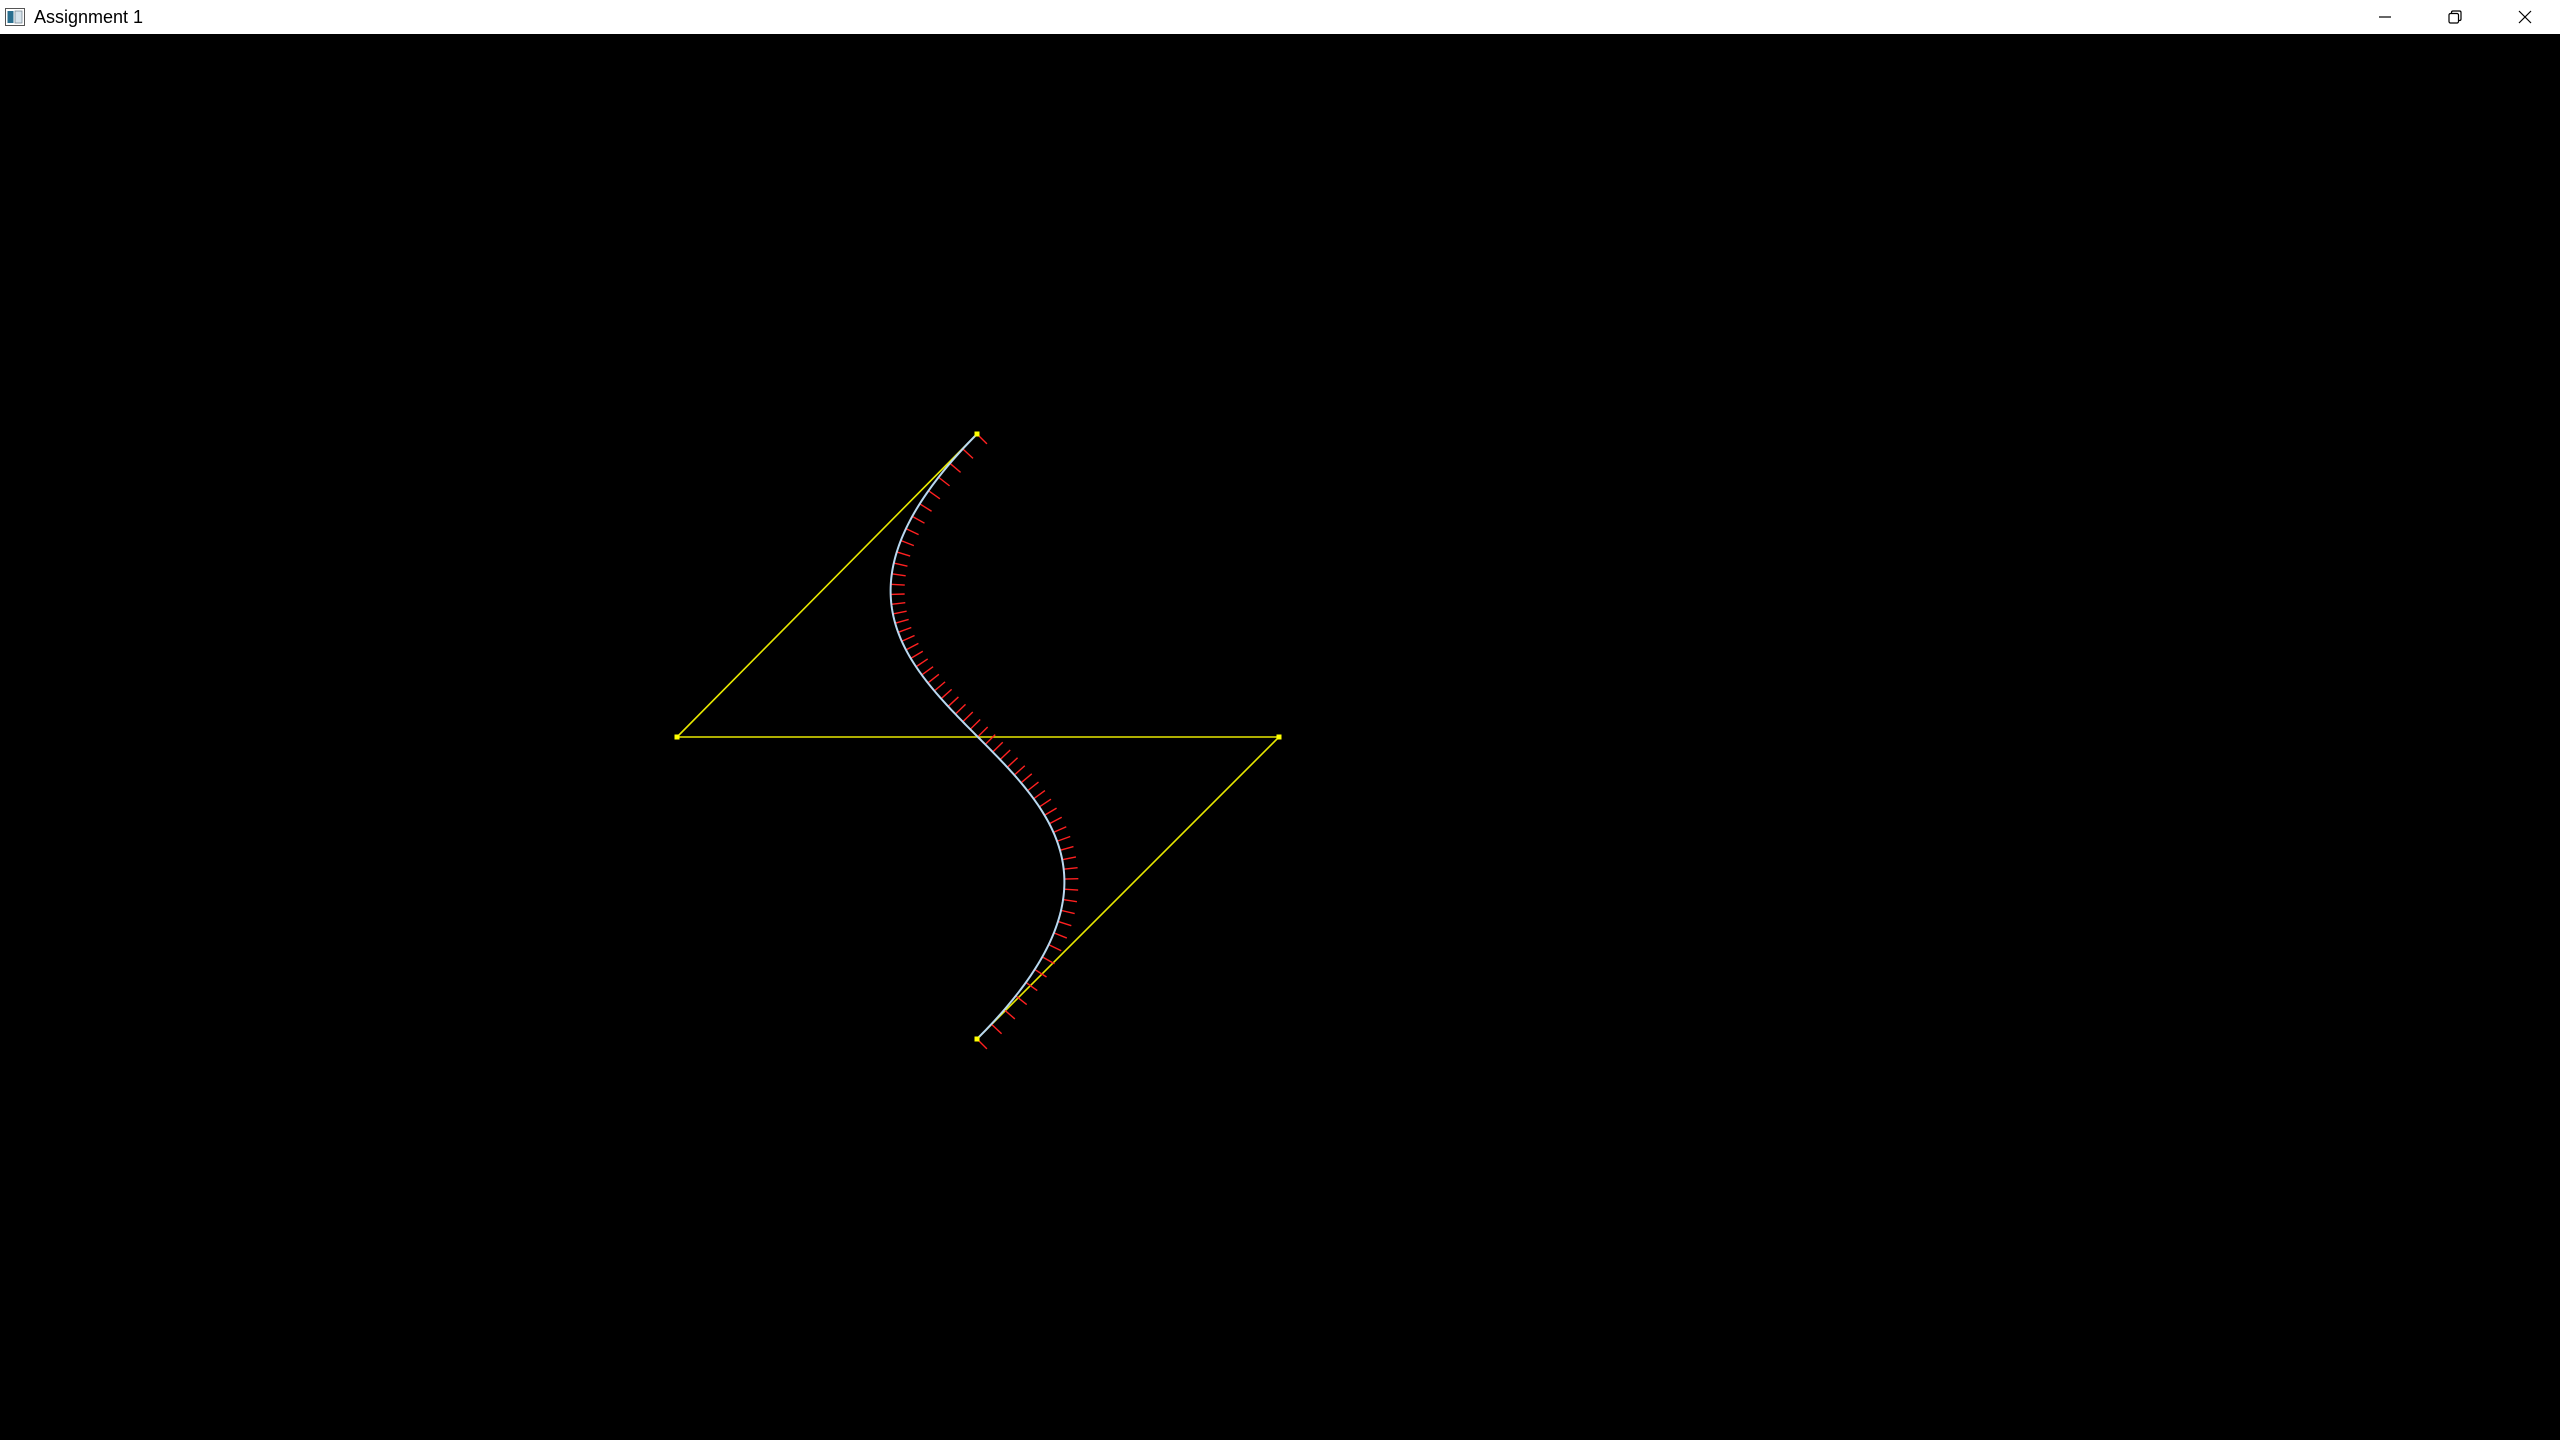  I want to click on close-button, so click(2525, 17).